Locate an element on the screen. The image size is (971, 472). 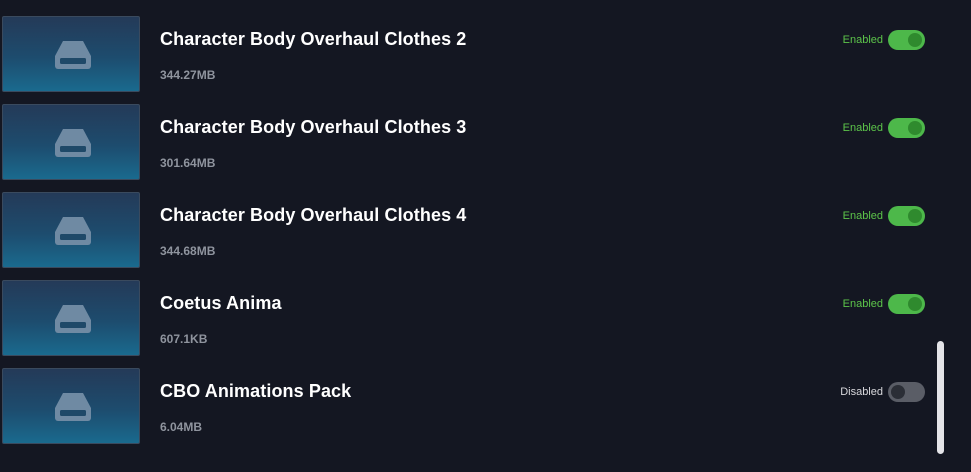
mod-title: Coetus Anima is located at coordinates (221, 303).